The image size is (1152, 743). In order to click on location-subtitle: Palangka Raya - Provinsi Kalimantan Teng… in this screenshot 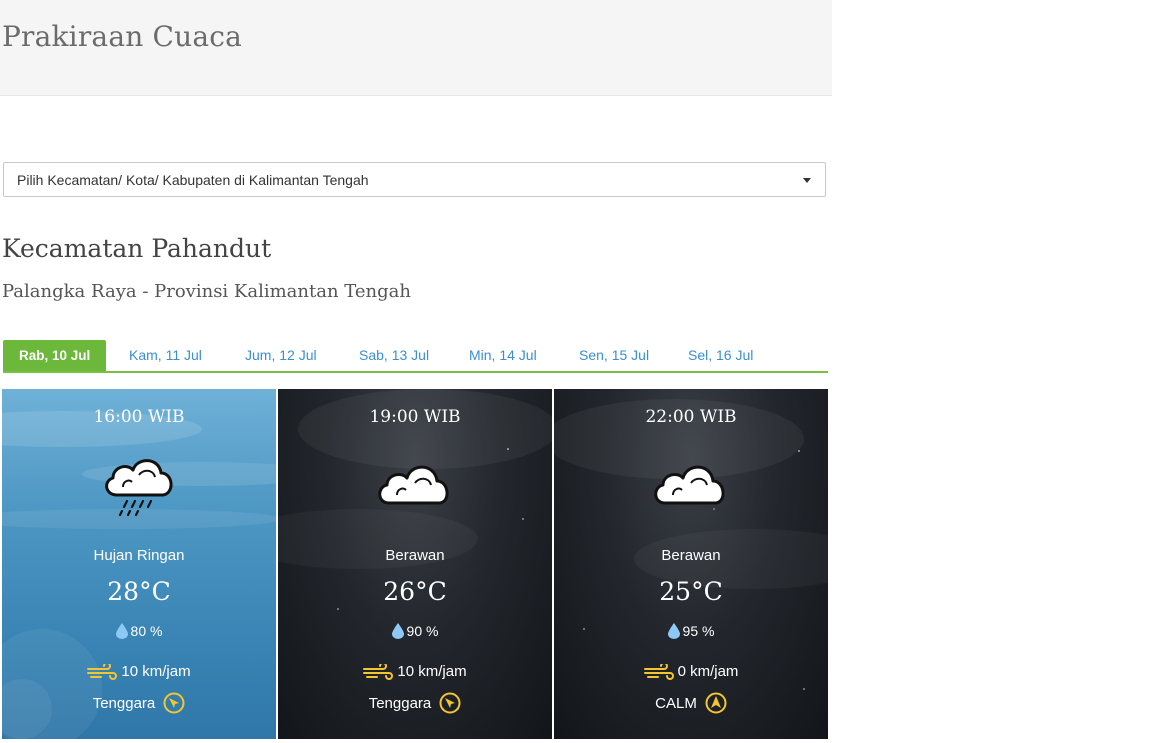, I will do `click(206, 291)`.